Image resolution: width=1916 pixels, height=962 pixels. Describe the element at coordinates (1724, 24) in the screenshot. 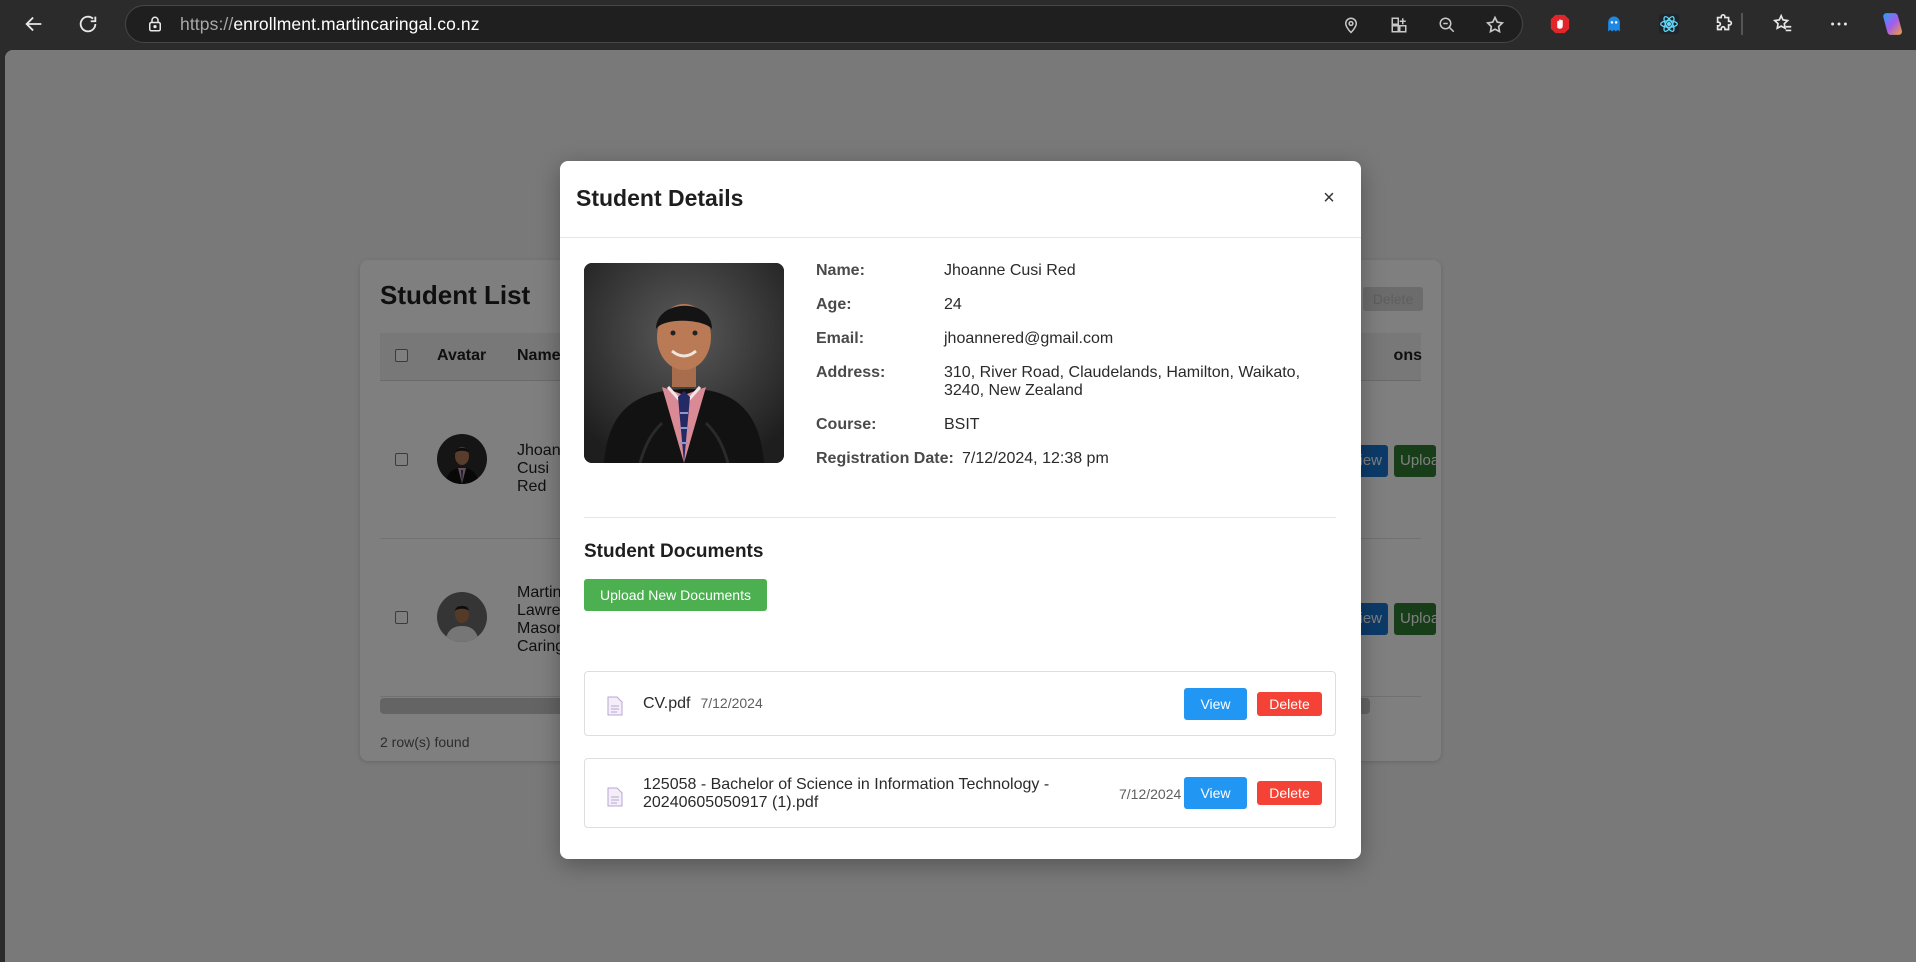

I see `extensions-puzzle-icon` at that location.